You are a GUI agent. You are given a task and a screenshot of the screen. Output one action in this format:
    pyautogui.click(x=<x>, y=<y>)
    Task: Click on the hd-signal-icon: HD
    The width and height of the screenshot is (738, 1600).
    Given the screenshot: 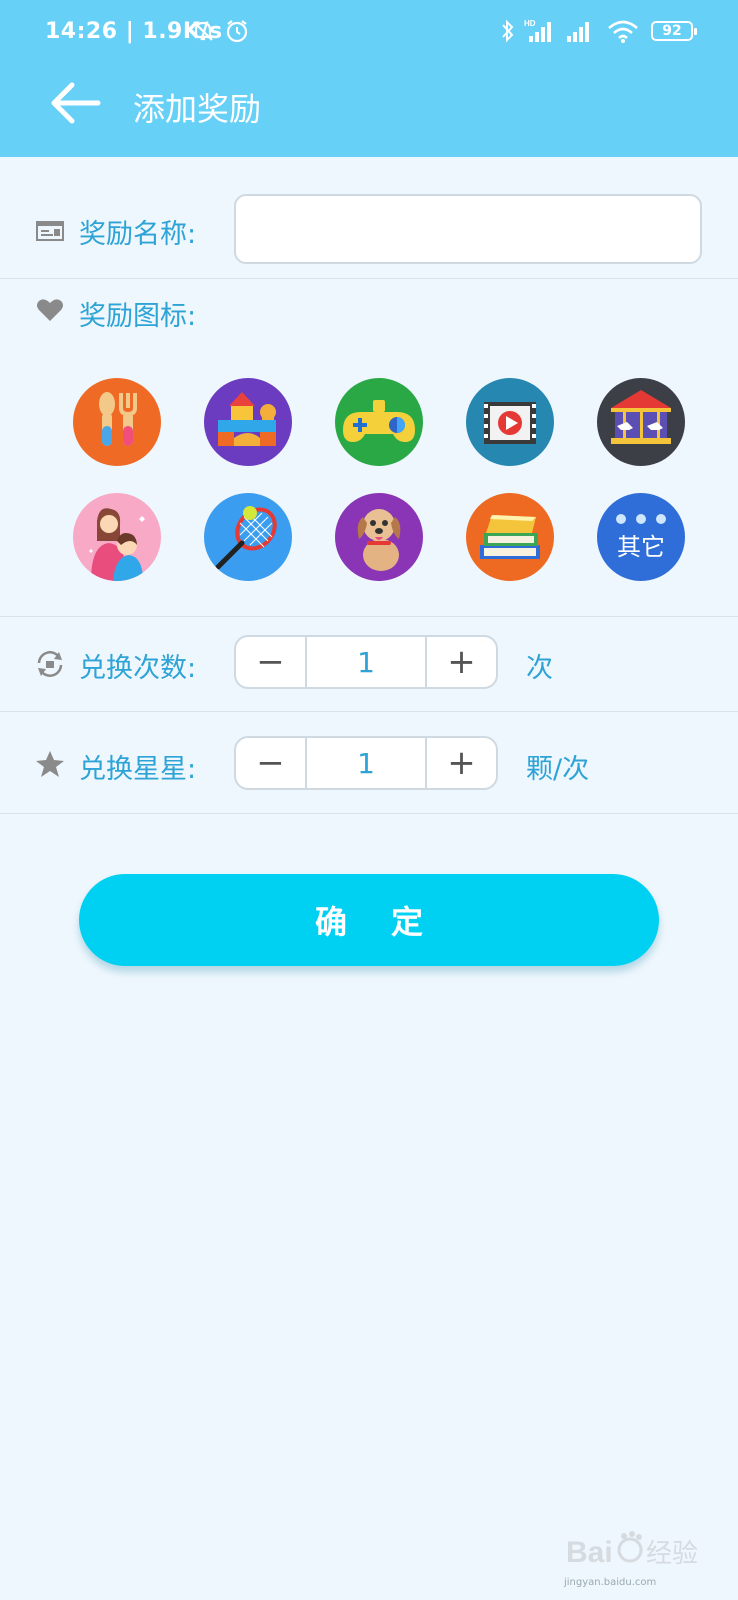 What is the action you would take?
    pyautogui.click(x=537, y=30)
    